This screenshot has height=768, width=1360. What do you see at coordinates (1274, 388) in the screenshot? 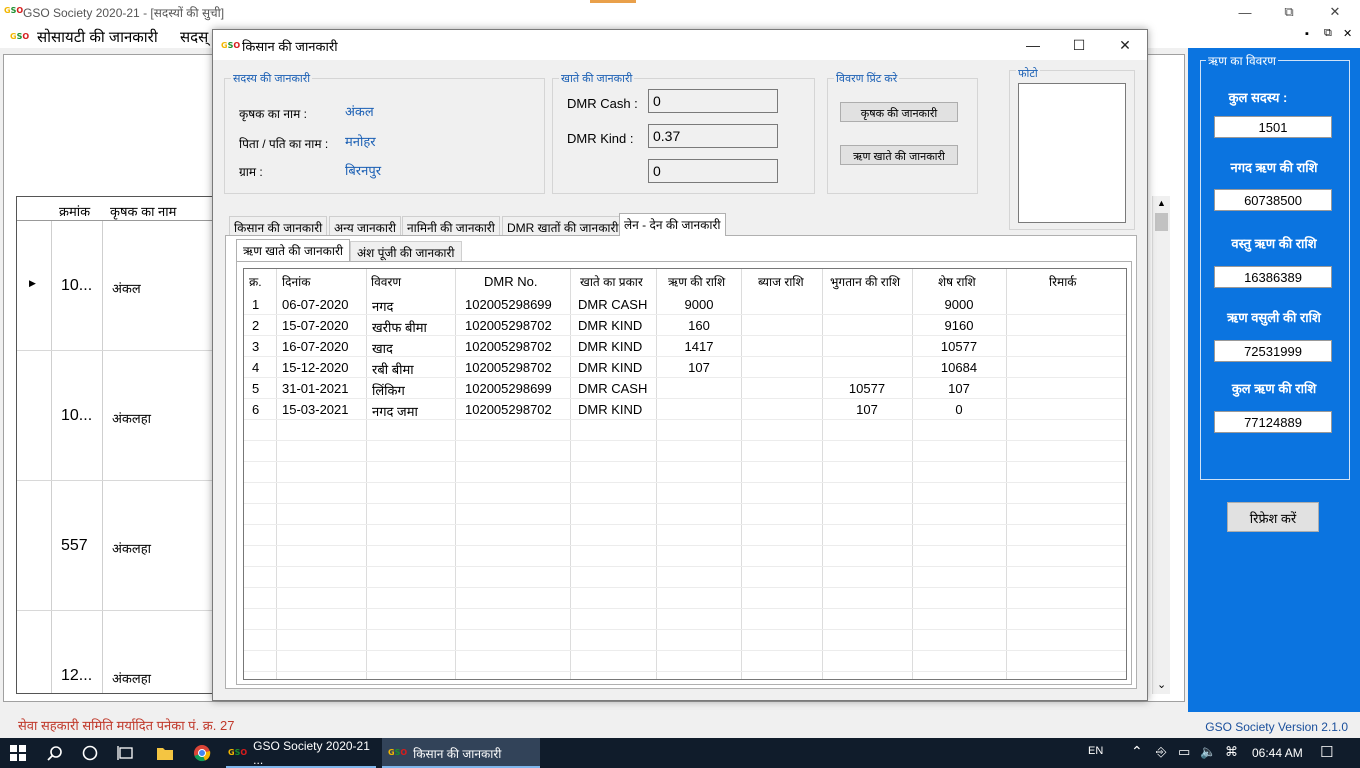
I see `total-loan-label: कुल ऋण की राशि` at bounding box center [1274, 388].